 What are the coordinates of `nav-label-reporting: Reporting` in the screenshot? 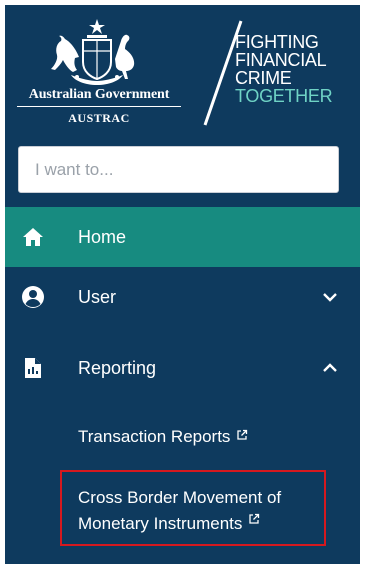 It's located at (117, 368).